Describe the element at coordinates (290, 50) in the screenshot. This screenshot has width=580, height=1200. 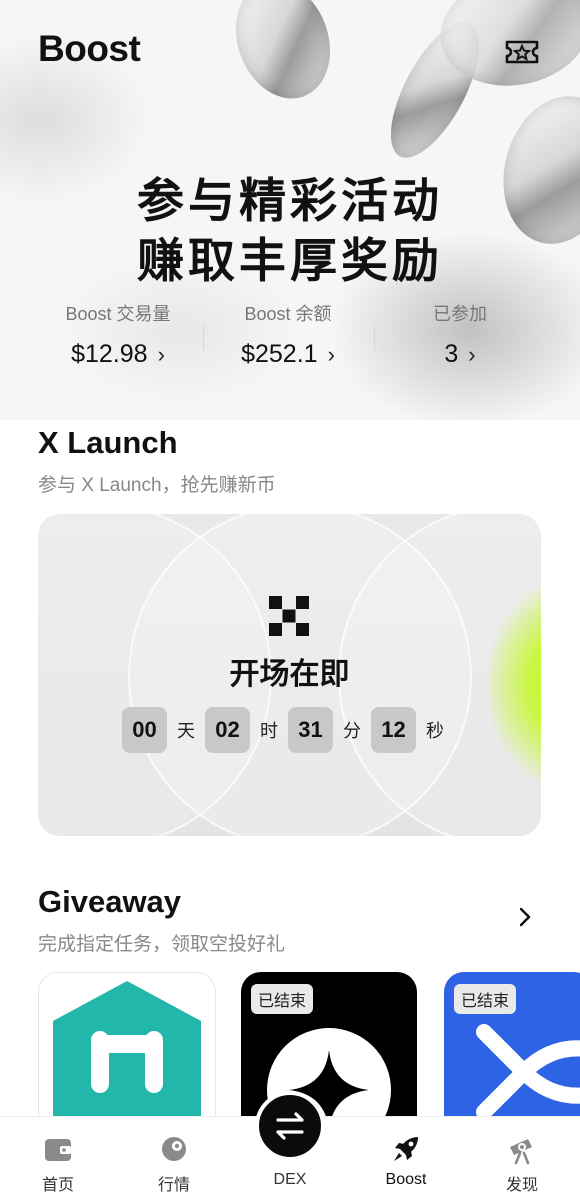
I see `top-bar: Boost` at that location.